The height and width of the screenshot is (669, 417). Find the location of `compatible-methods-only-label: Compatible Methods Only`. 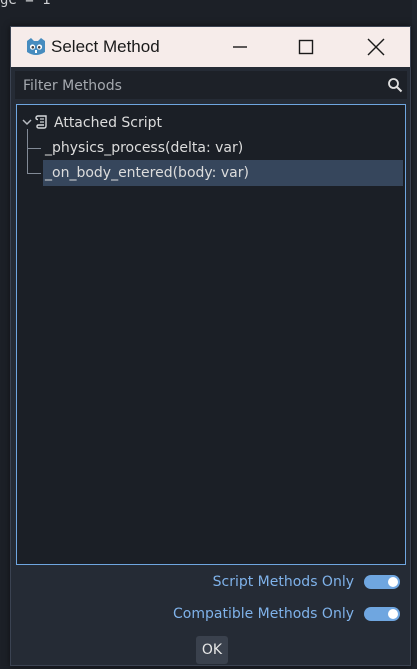

compatible-methods-only-label: Compatible Methods Only is located at coordinates (263, 614).